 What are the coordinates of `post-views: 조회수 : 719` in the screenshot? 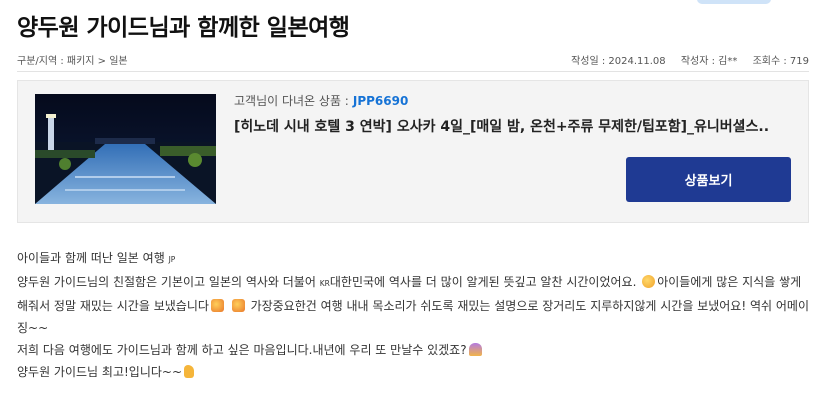 It's located at (780, 61).